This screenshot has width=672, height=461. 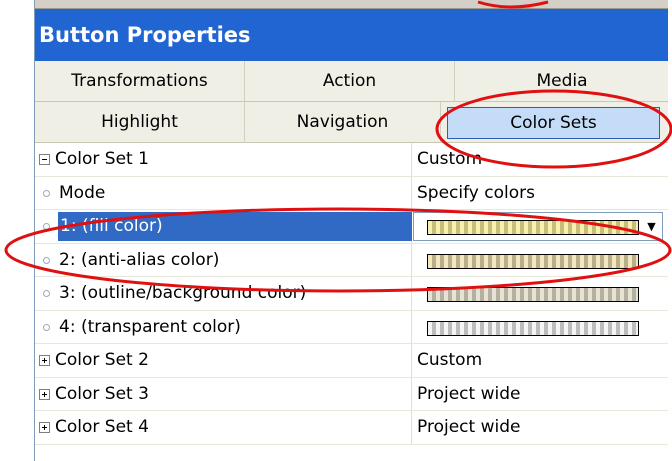 I want to click on tab-row-1: Transformations Action Media, so click(x=351, y=81).